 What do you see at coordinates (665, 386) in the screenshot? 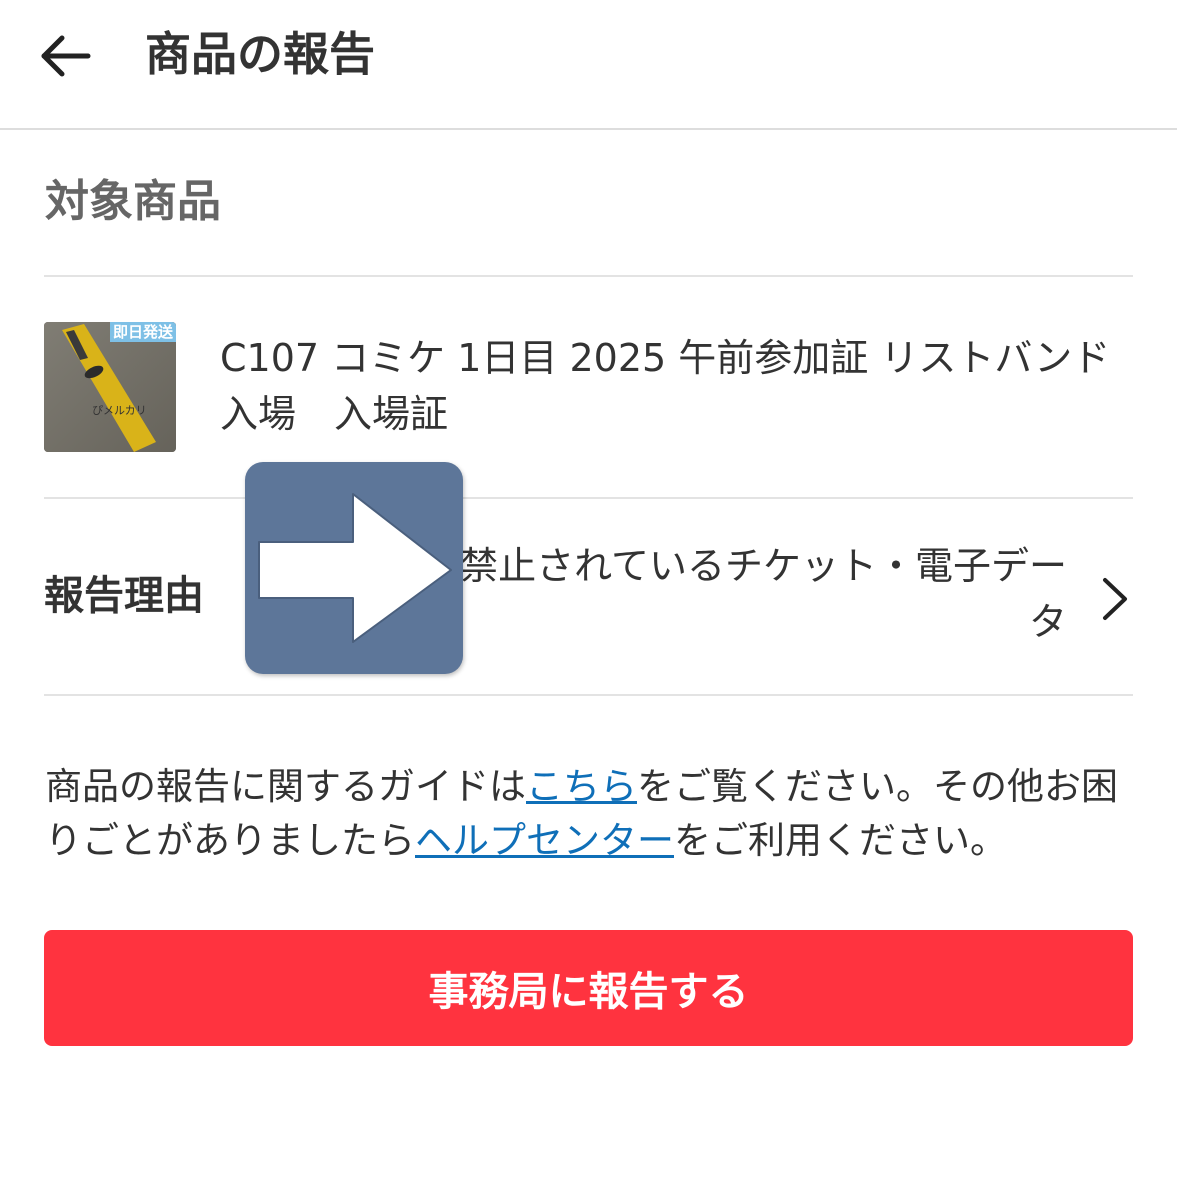
I see `item-title: C107 コミケ 1日目 2025 午前参加証 リストバンド 入場 入場証` at bounding box center [665, 386].